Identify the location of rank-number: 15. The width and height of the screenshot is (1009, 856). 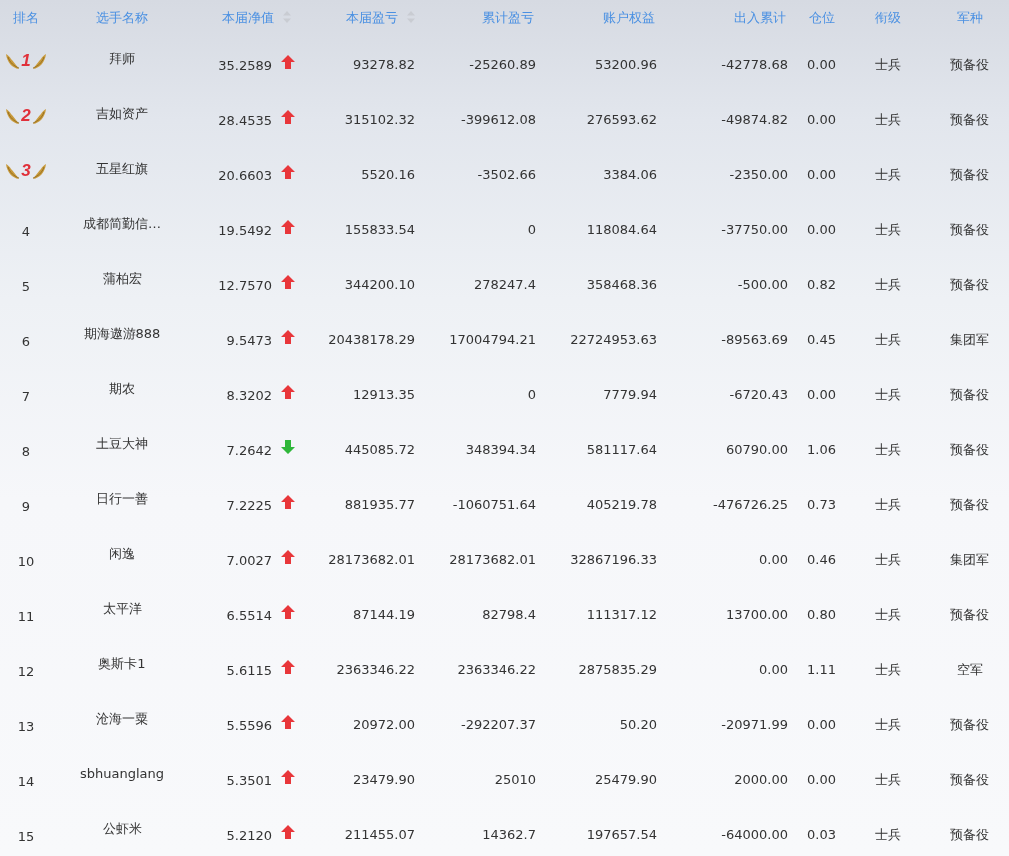
(26, 836).